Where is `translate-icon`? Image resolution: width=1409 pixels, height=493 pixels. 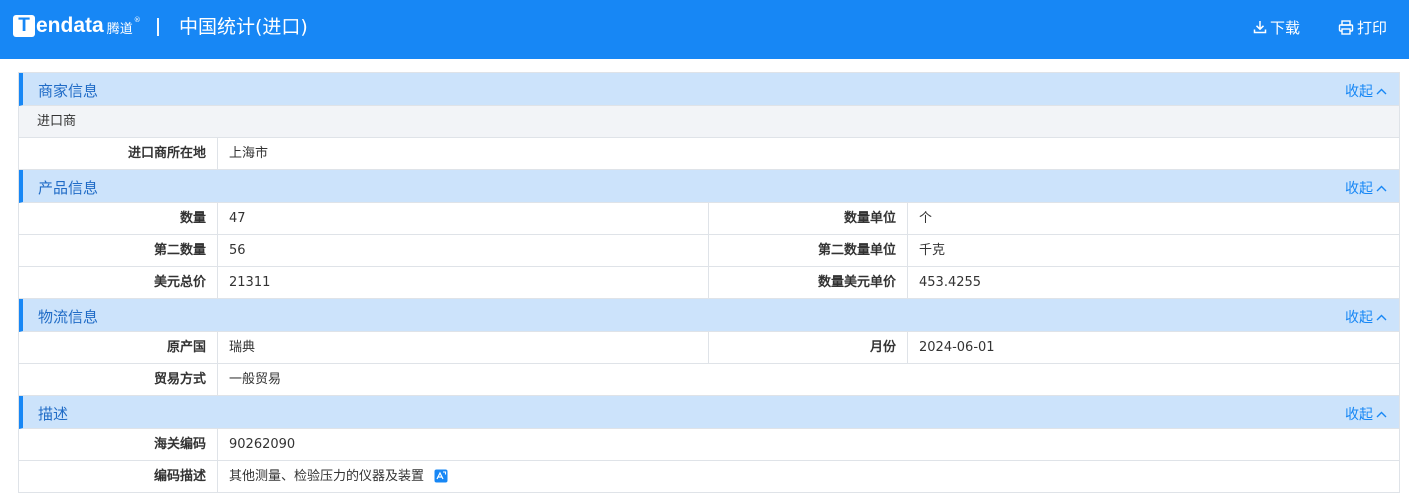 translate-icon is located at coordinates (441, 476).